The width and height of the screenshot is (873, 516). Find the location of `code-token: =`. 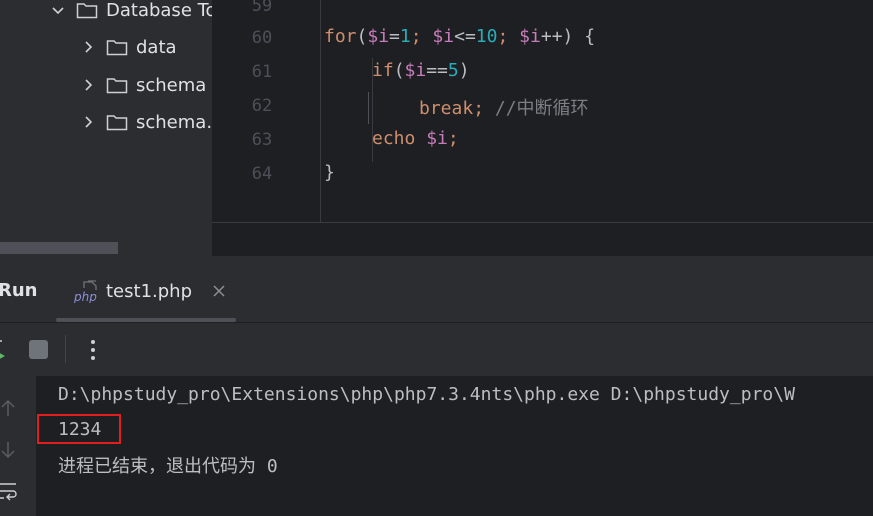

code-token: = is located at coordinates (394, 36).